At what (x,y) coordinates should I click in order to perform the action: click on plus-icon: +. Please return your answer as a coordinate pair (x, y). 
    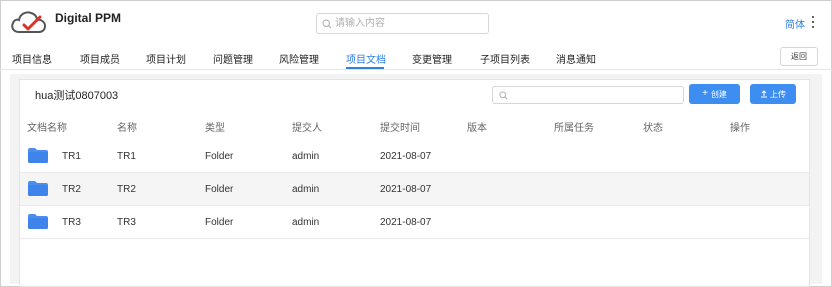
    Looking at the image, I should click on (705, 93).